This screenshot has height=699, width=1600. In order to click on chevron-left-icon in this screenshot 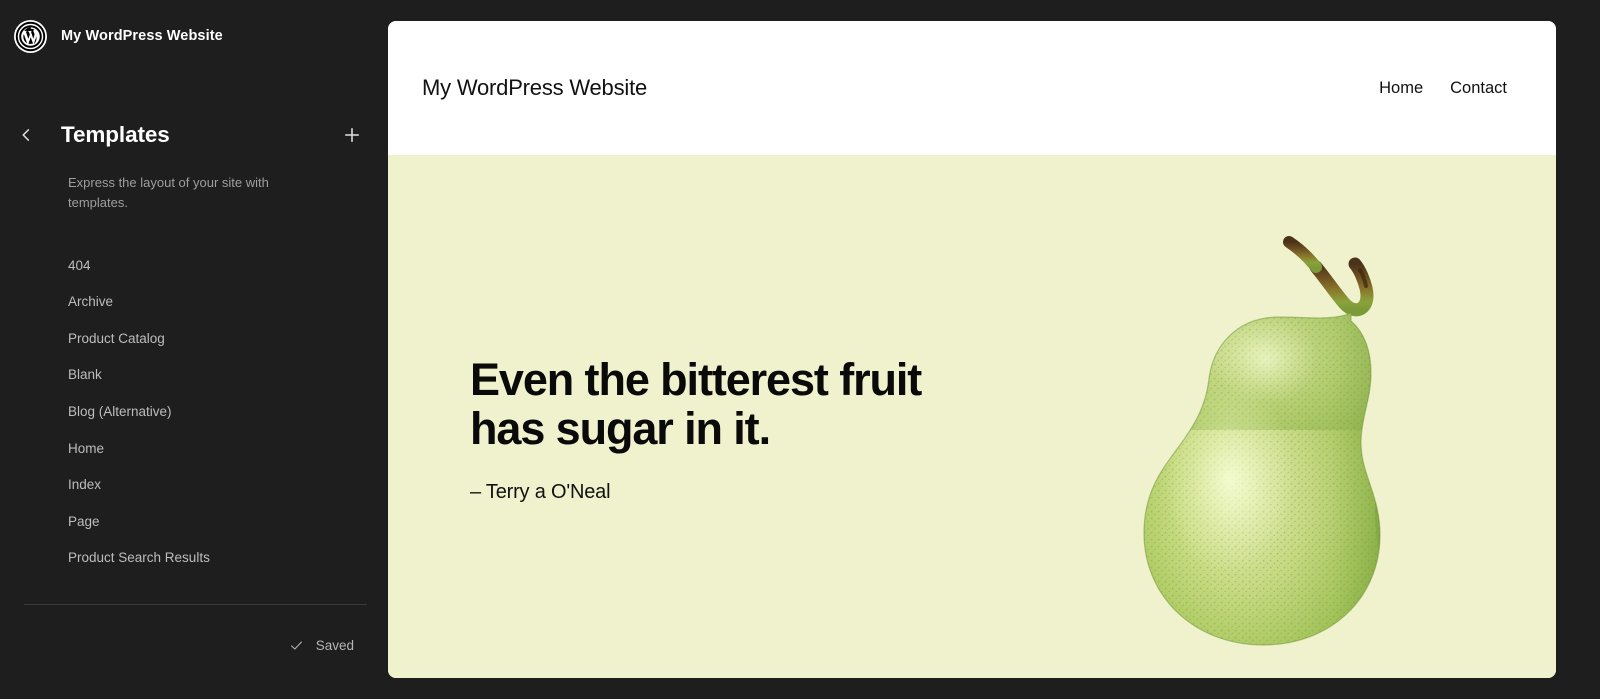, I will do `click(26, 135)`.